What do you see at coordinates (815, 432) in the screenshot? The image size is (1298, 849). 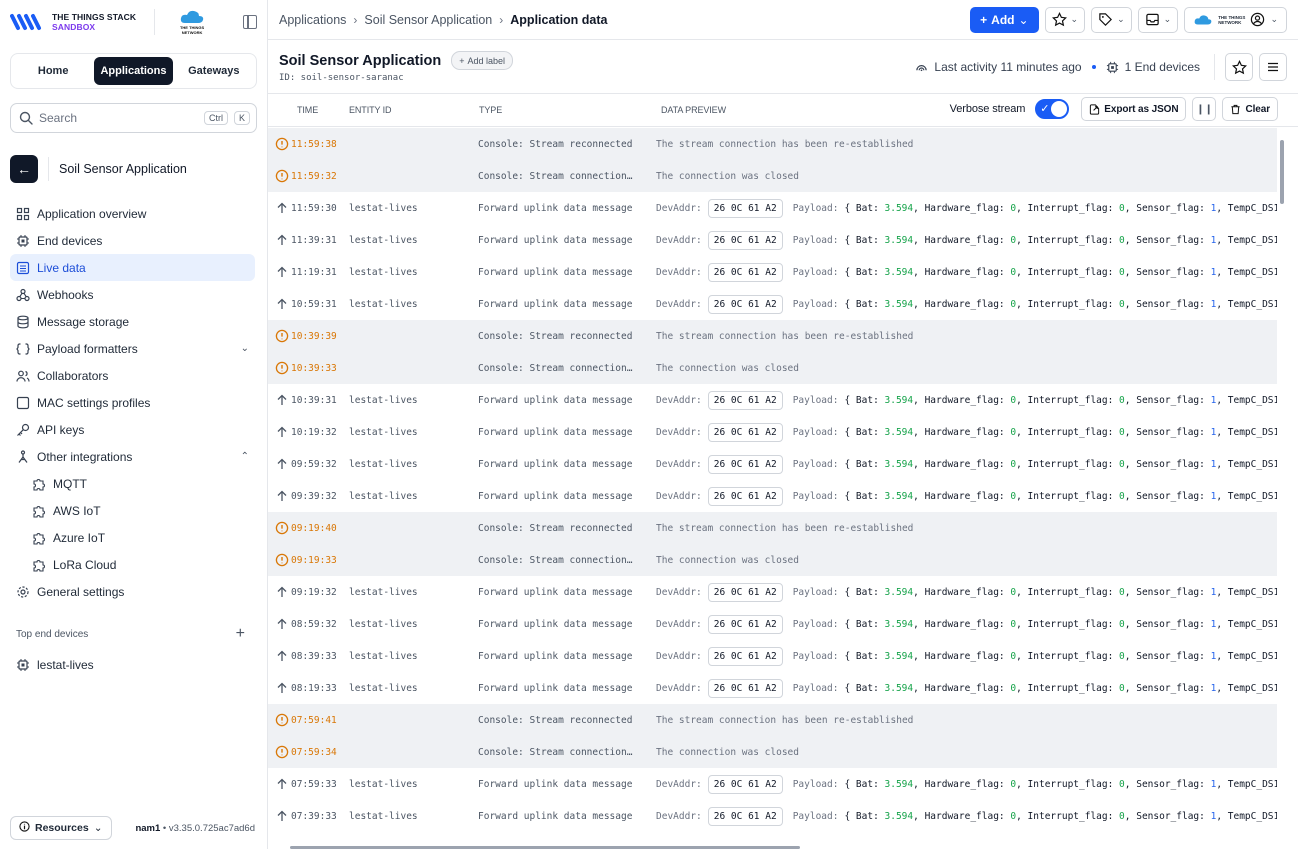 I see `payload-label: Payload:` at bounding box center [815, 432].